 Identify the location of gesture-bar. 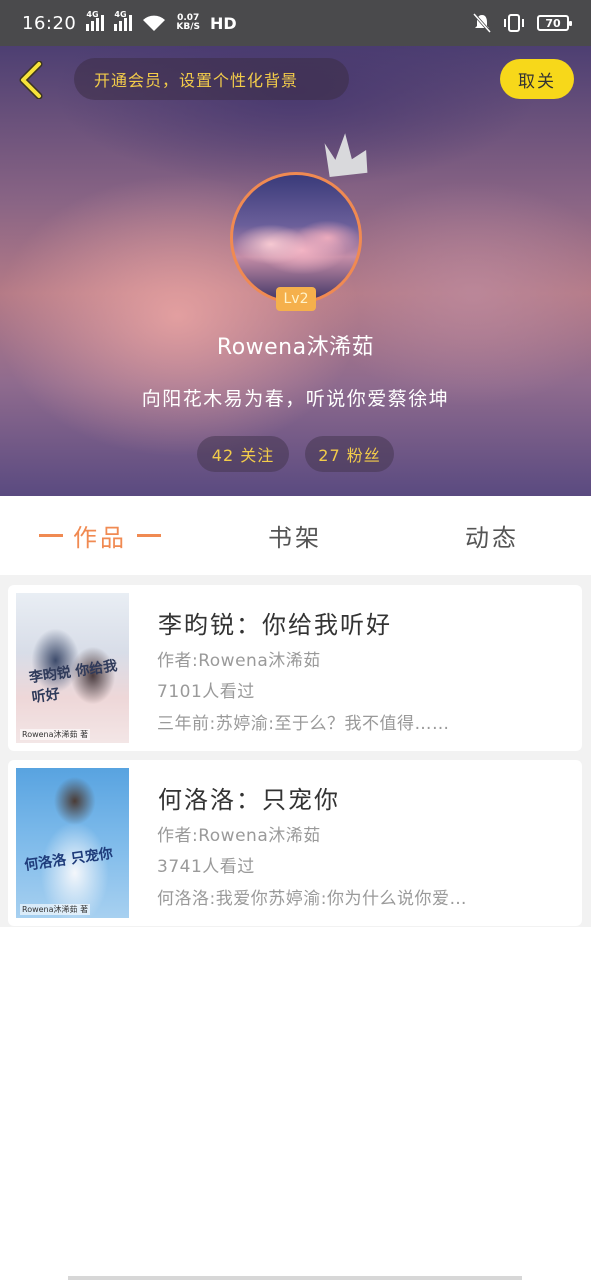
(295, 1278).